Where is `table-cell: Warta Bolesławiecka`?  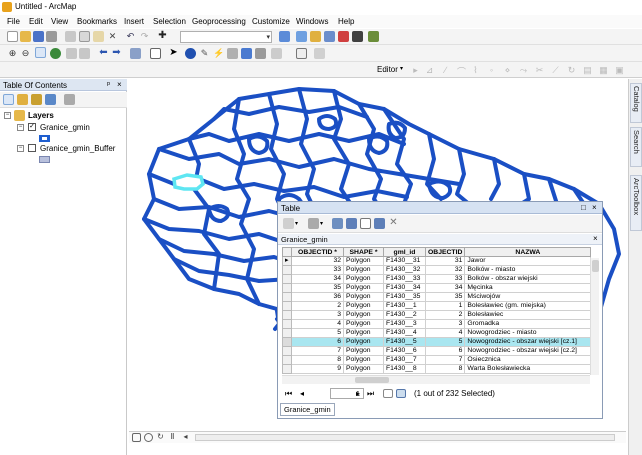
table-cell: Warta Bolesławiecka is located at coordinates (528, 369).